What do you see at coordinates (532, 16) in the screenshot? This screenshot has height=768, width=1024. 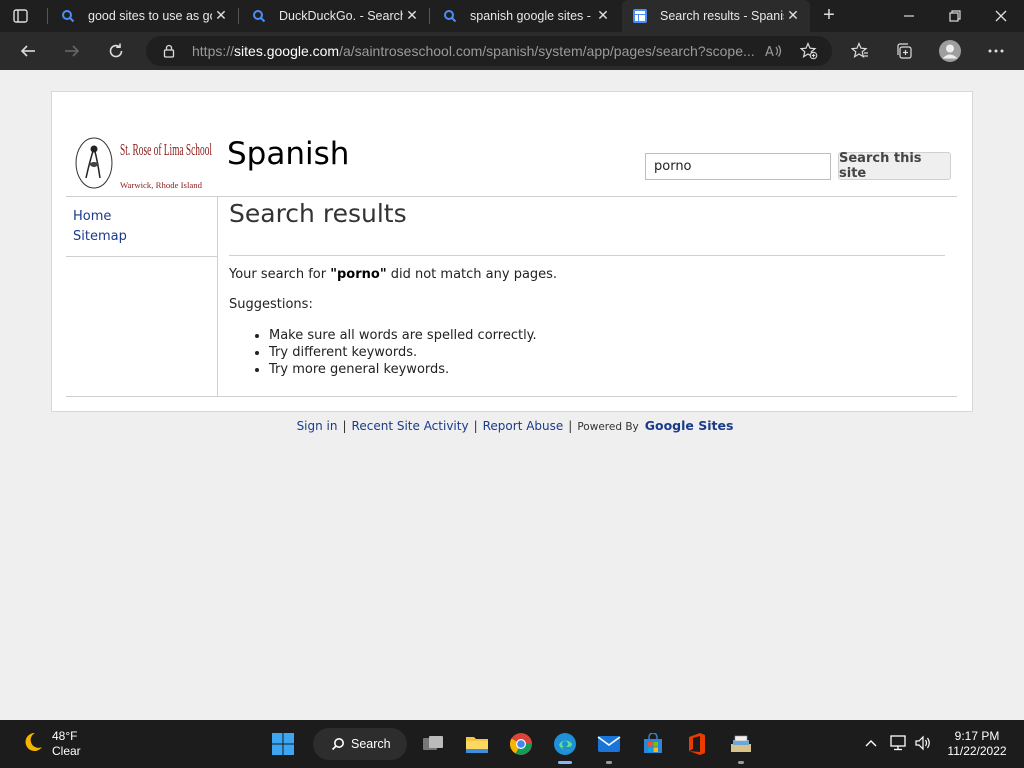 I see `tab-title: spanish google sites - S` at bounding box center [532, 16].